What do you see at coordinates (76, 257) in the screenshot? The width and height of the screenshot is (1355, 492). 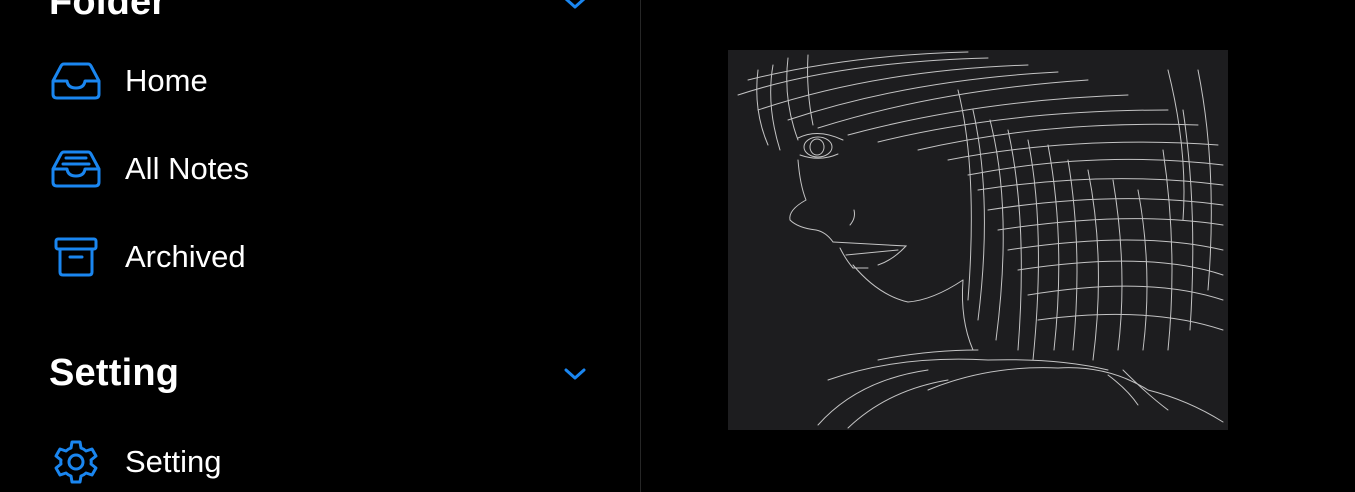 I see `archive-box-icon` at bounding box center [76, 257].